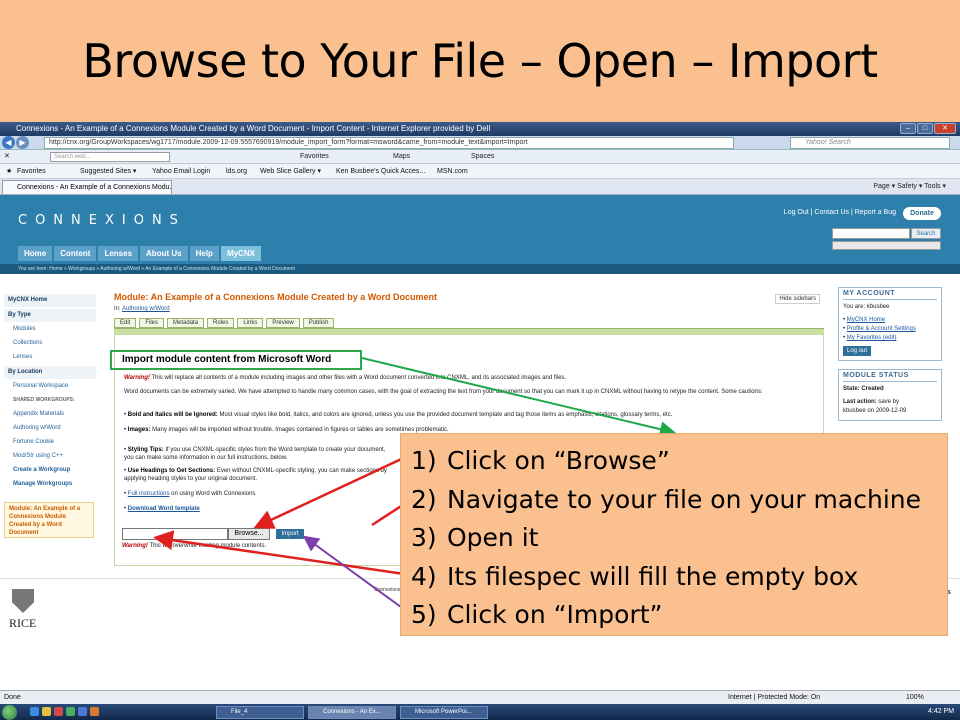 The height and width of the screenshot is (720, 960). What do you see at coordinates (31, 171) in the screenshot?
I see `favorites-button: Favorites` at bounding box center [31, 171].